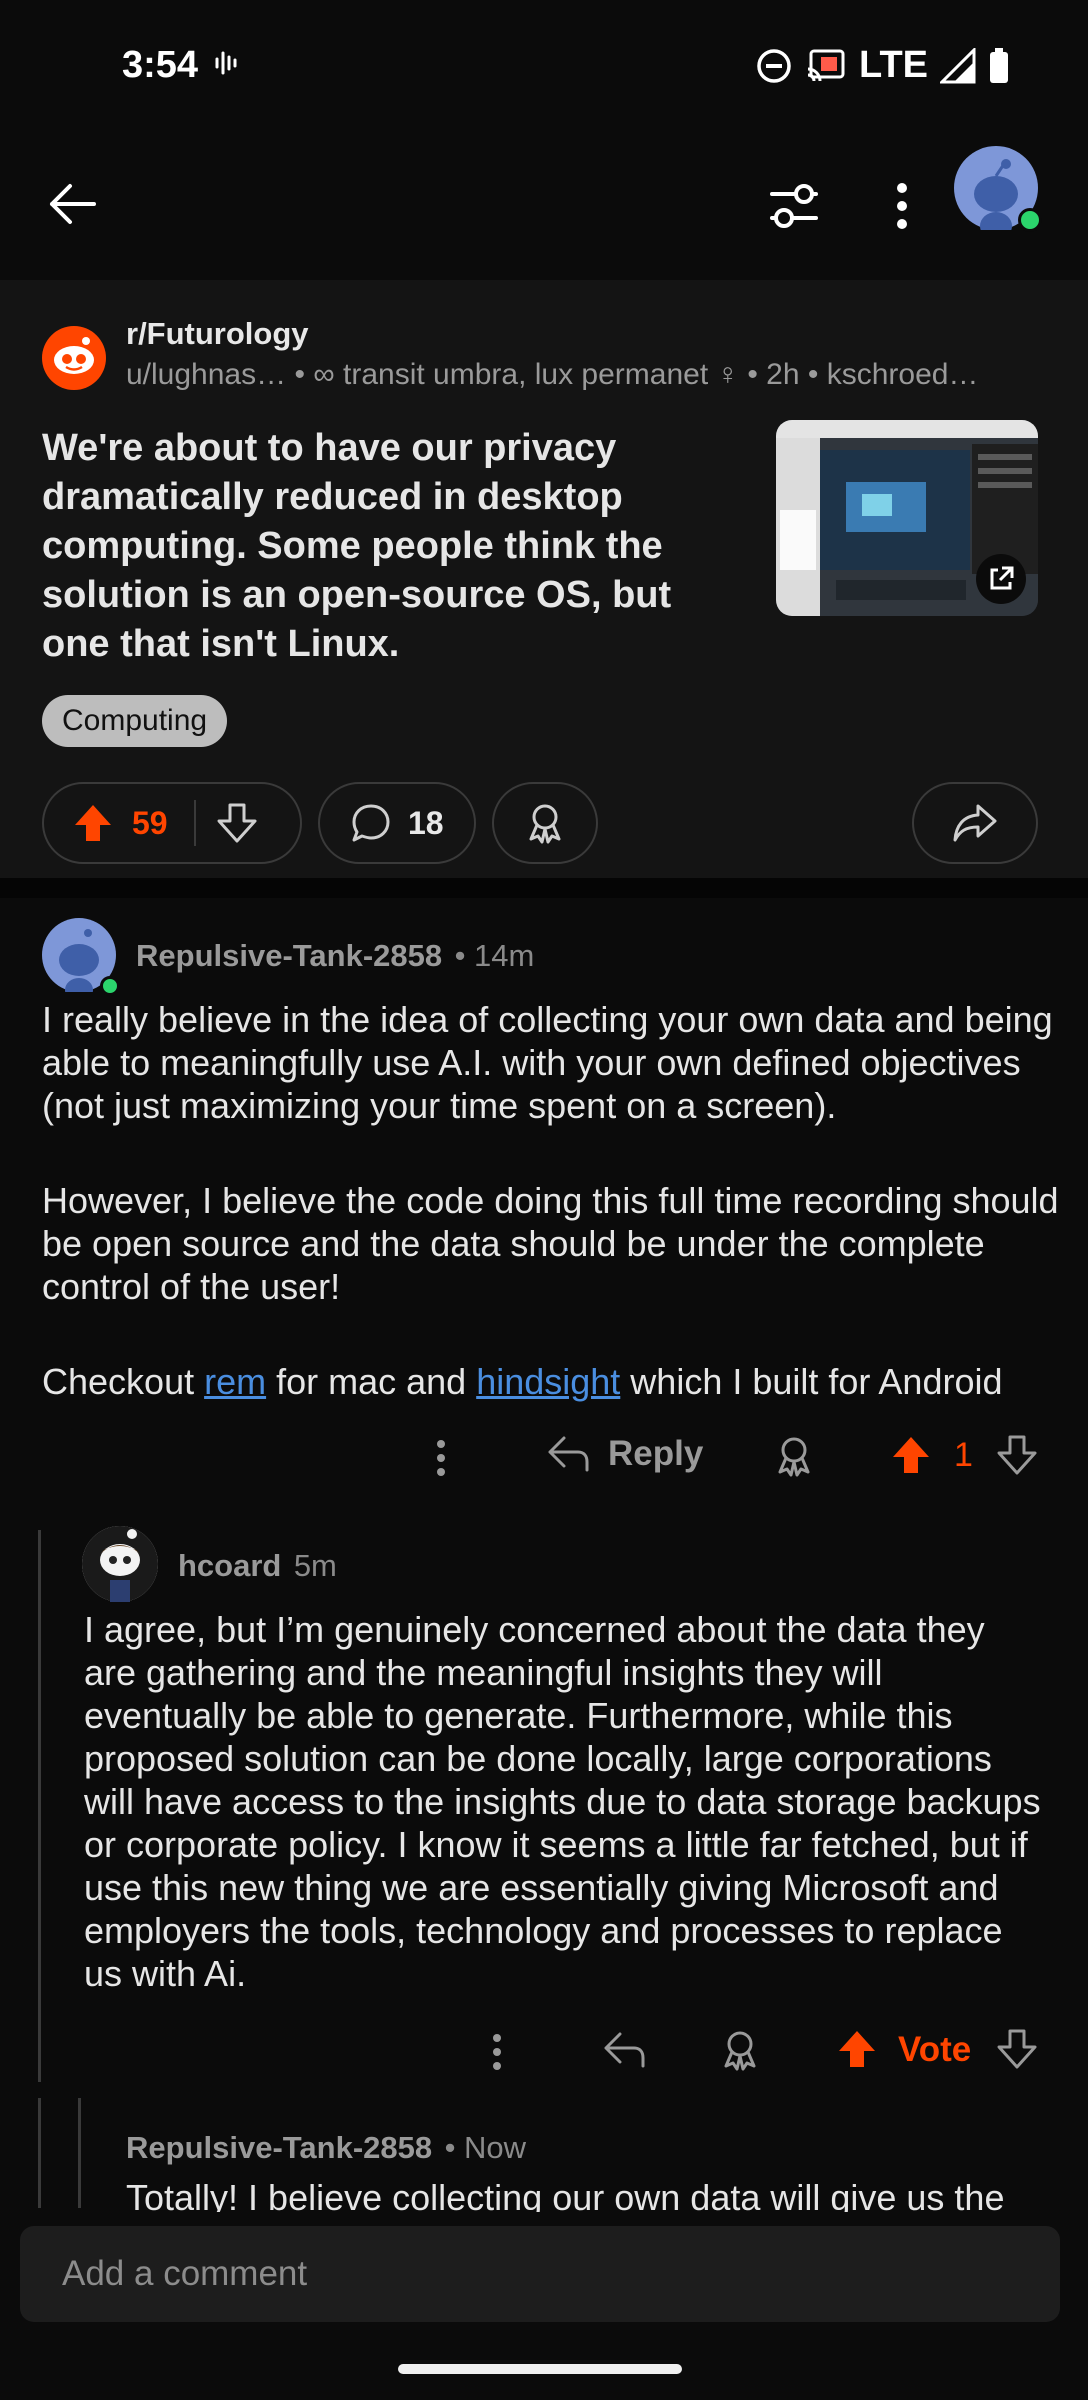 This screenshot has width=1088, height=2400. Describe the element at coordinates (485, 2147) in the screenshot. I see `comment-time: • Now` at that location.